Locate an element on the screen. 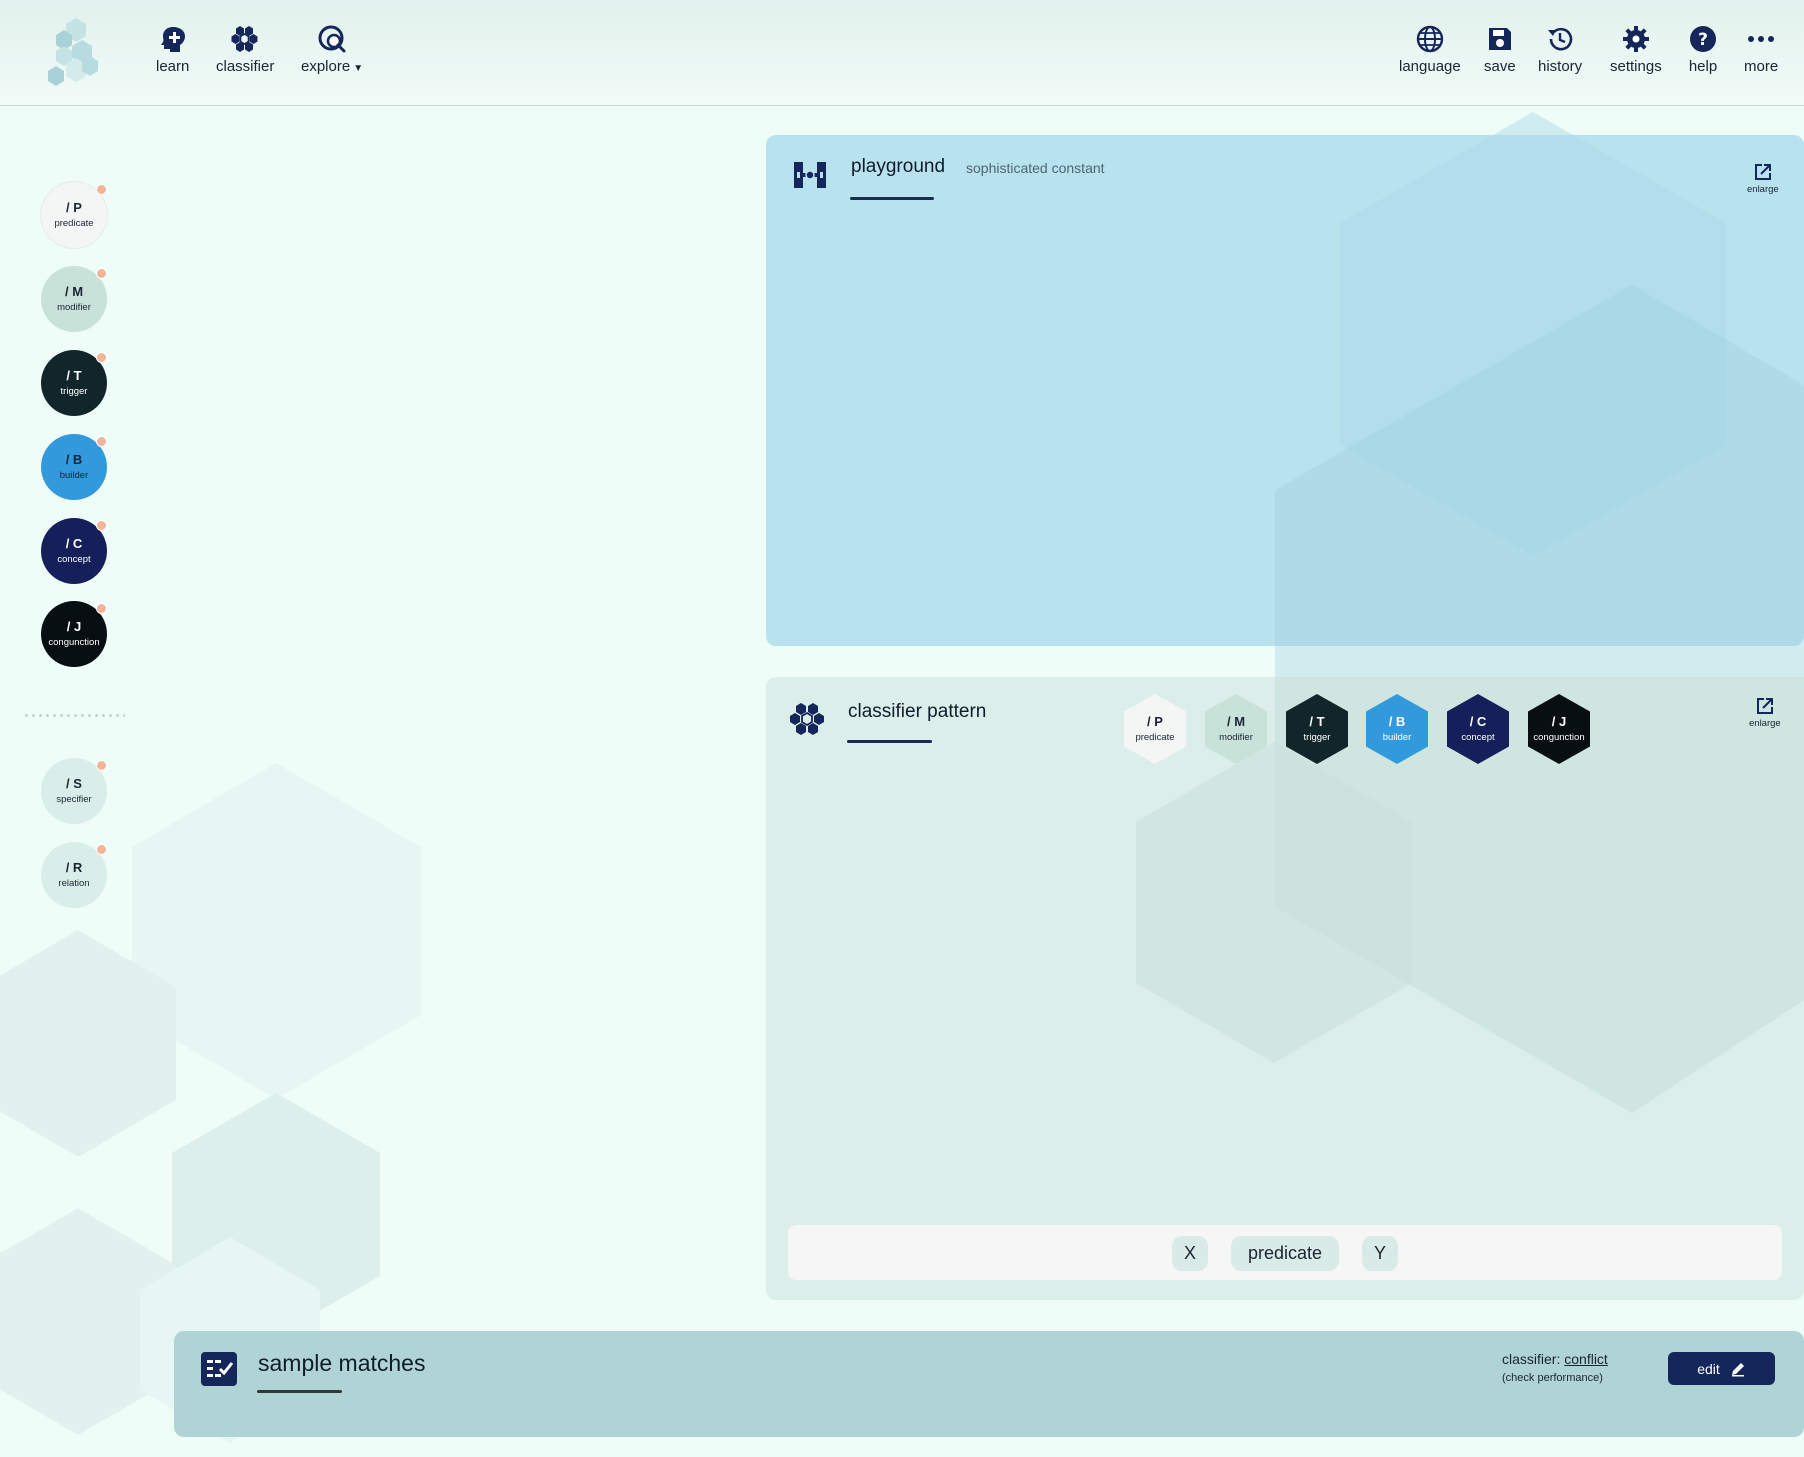  sidebar-chip-concept: / C concept is located at coordinates (74, 551).